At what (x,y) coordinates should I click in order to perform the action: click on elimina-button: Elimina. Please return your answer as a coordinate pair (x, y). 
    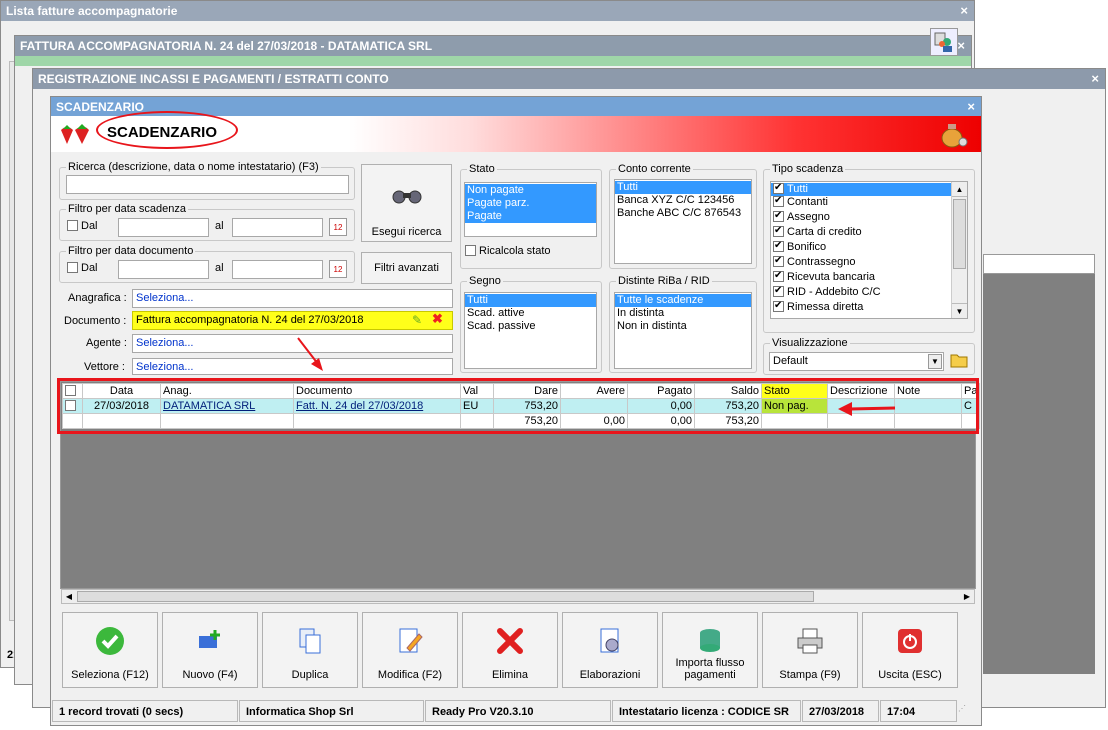
    Looking at the image, I should click on (510, 650).